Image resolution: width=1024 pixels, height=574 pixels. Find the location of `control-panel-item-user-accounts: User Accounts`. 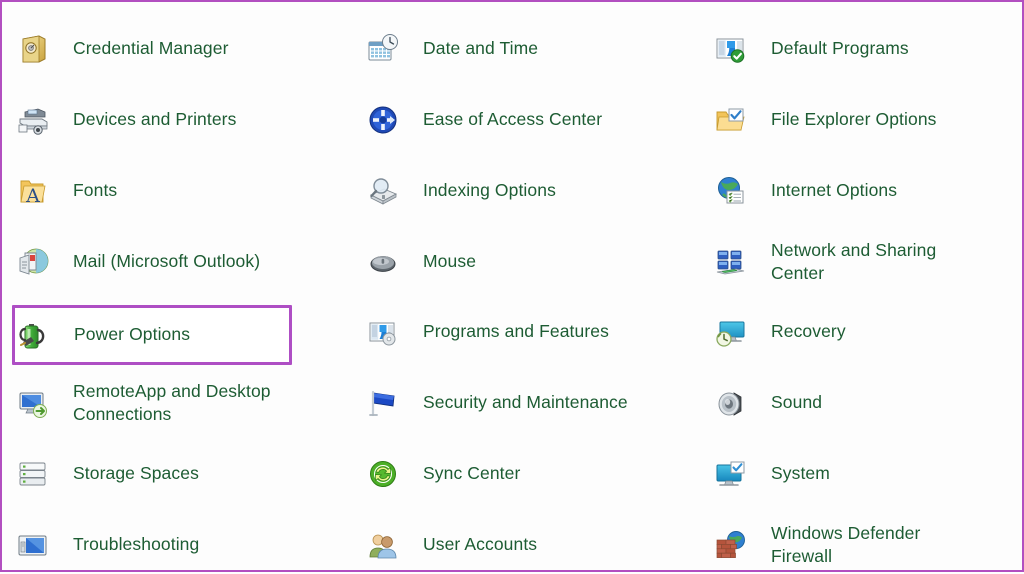

control-panel-item-user-accounts: User Accounts is located at coordinates (532, 545).